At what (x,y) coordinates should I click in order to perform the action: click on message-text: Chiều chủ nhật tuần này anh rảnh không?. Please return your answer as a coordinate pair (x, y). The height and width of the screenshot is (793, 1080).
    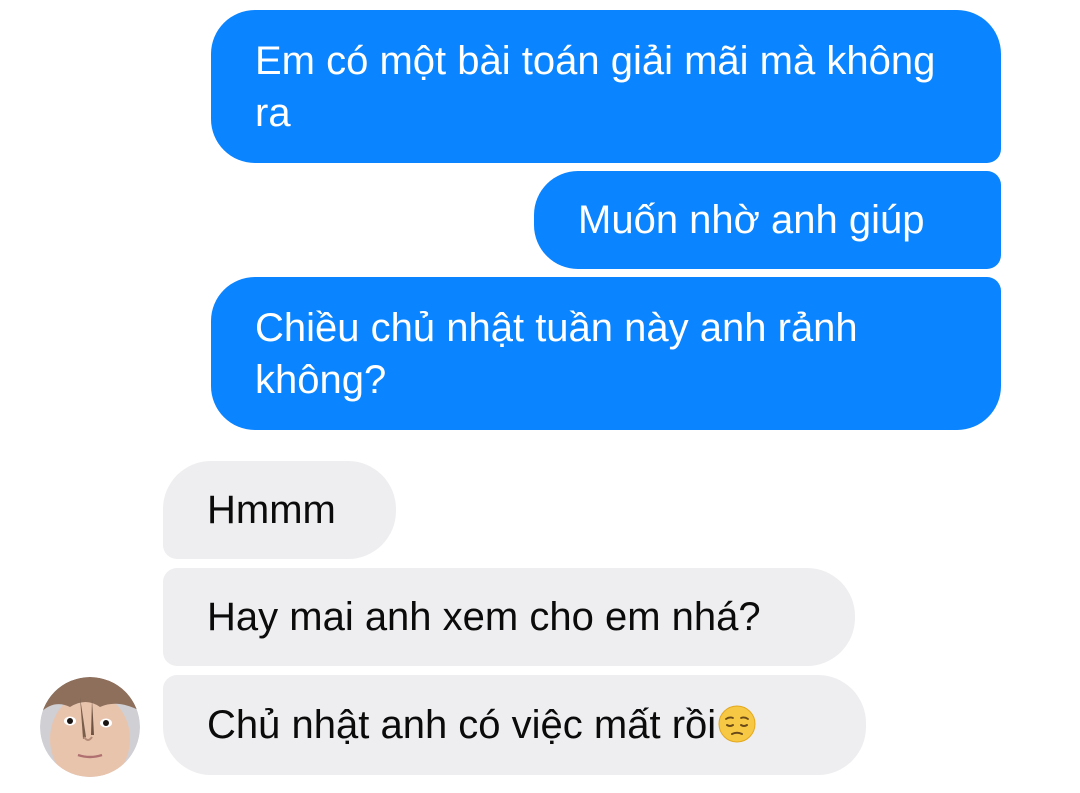
    Looking at the image, I should click on (556, 353).